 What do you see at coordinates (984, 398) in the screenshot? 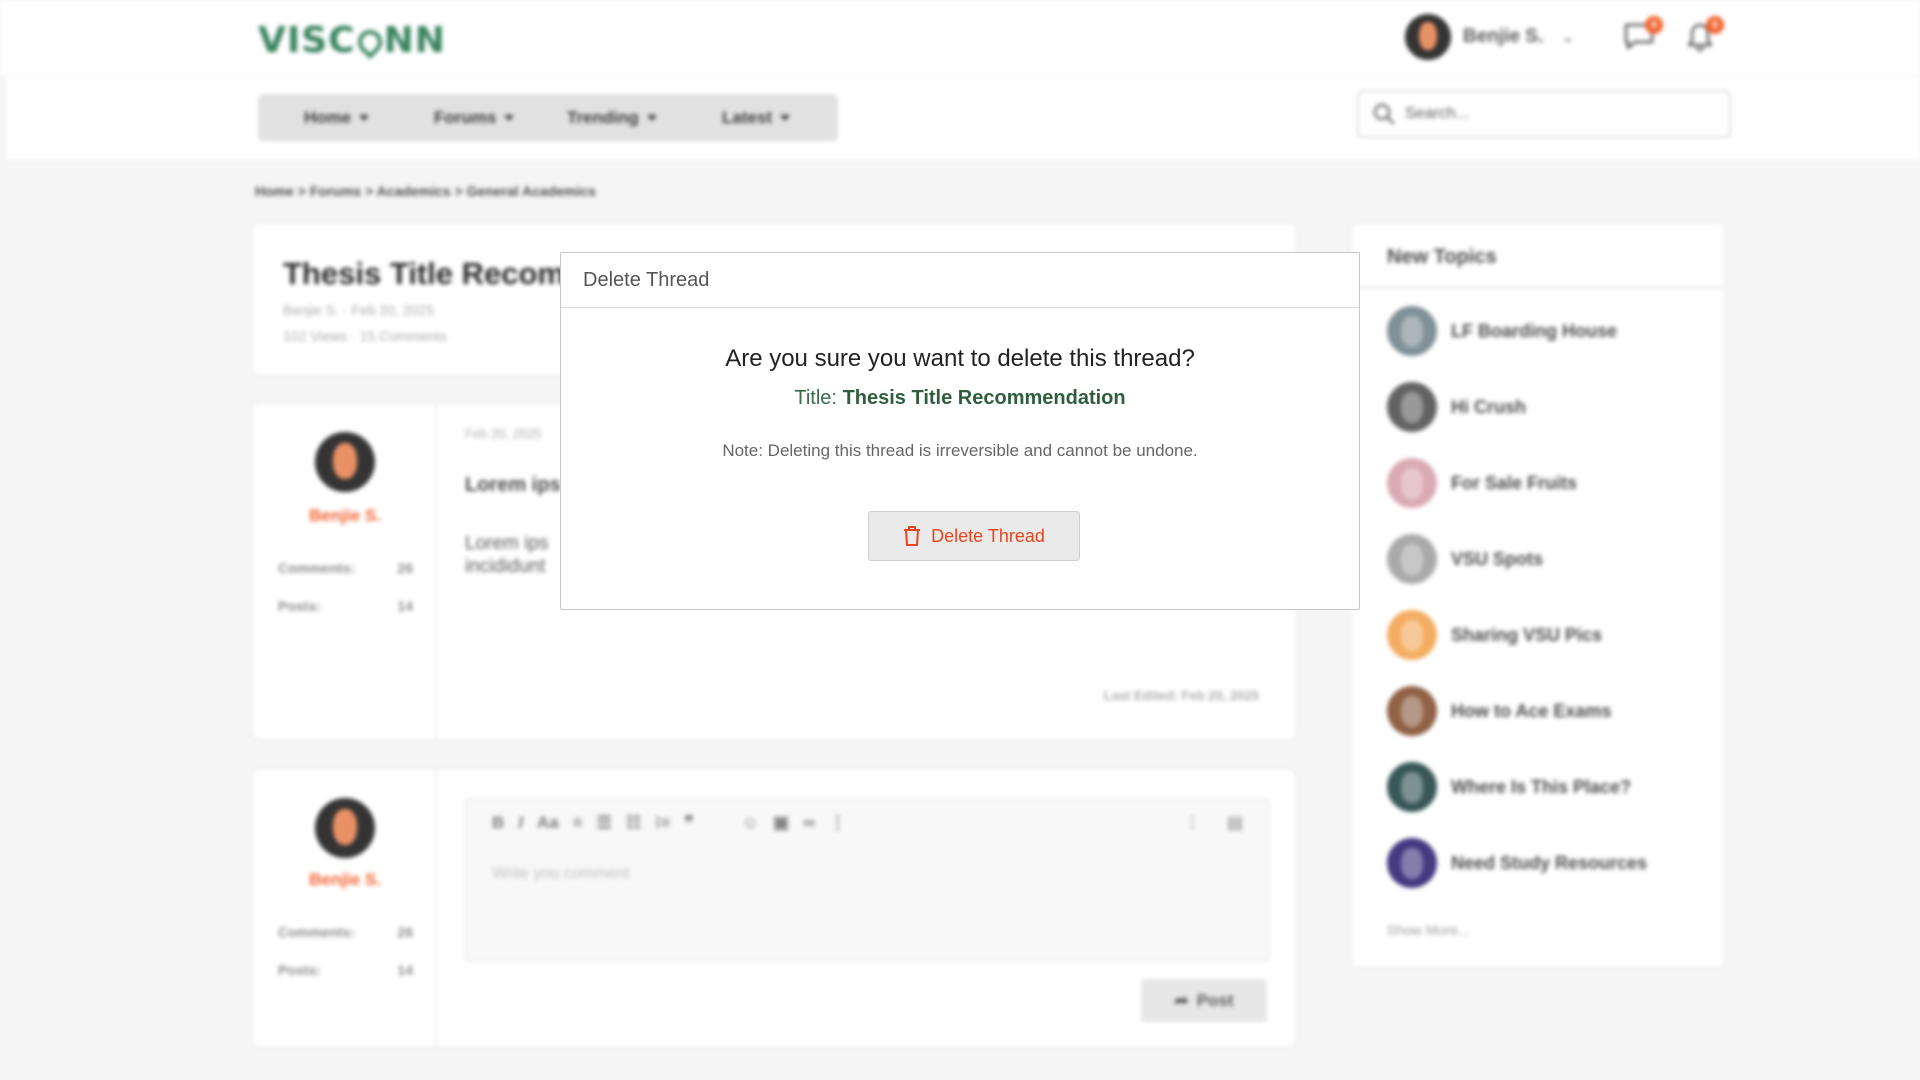
I see `title-value: Thesis Title Recommendation` at bounding box center [984, 398].